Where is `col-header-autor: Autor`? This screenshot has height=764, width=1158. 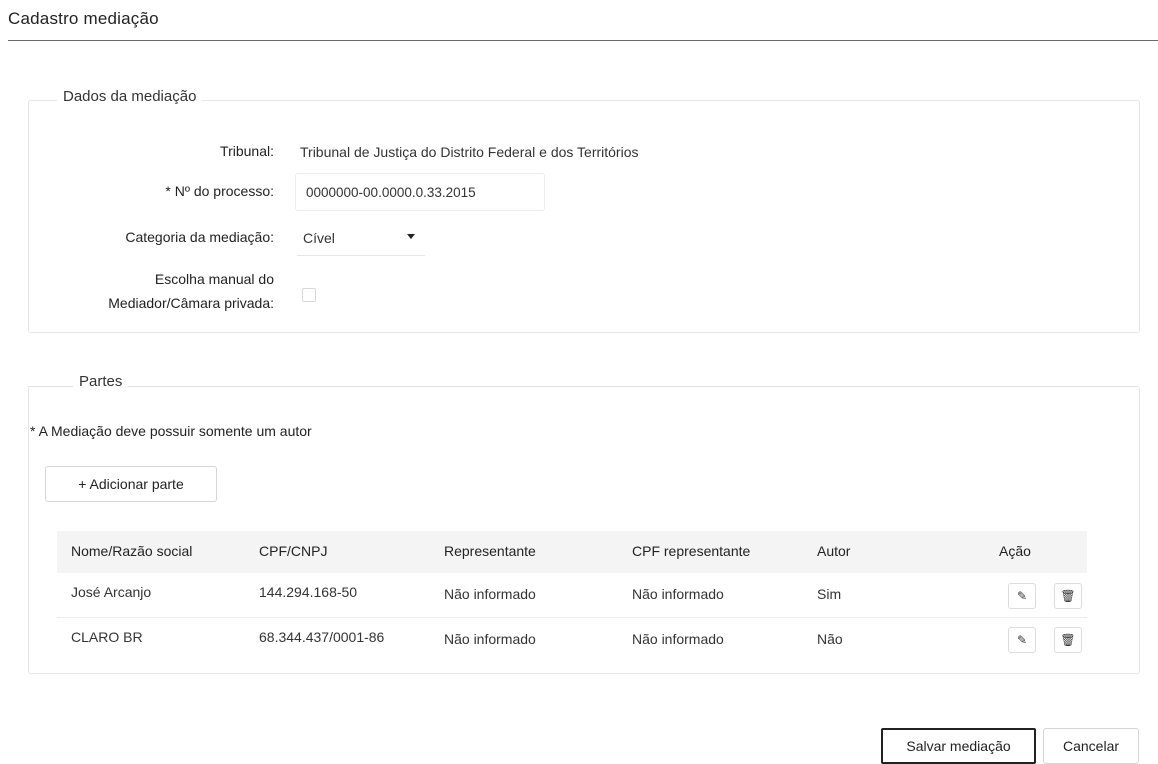
col-header-autor: Autor is located at coordinates (834, 551).